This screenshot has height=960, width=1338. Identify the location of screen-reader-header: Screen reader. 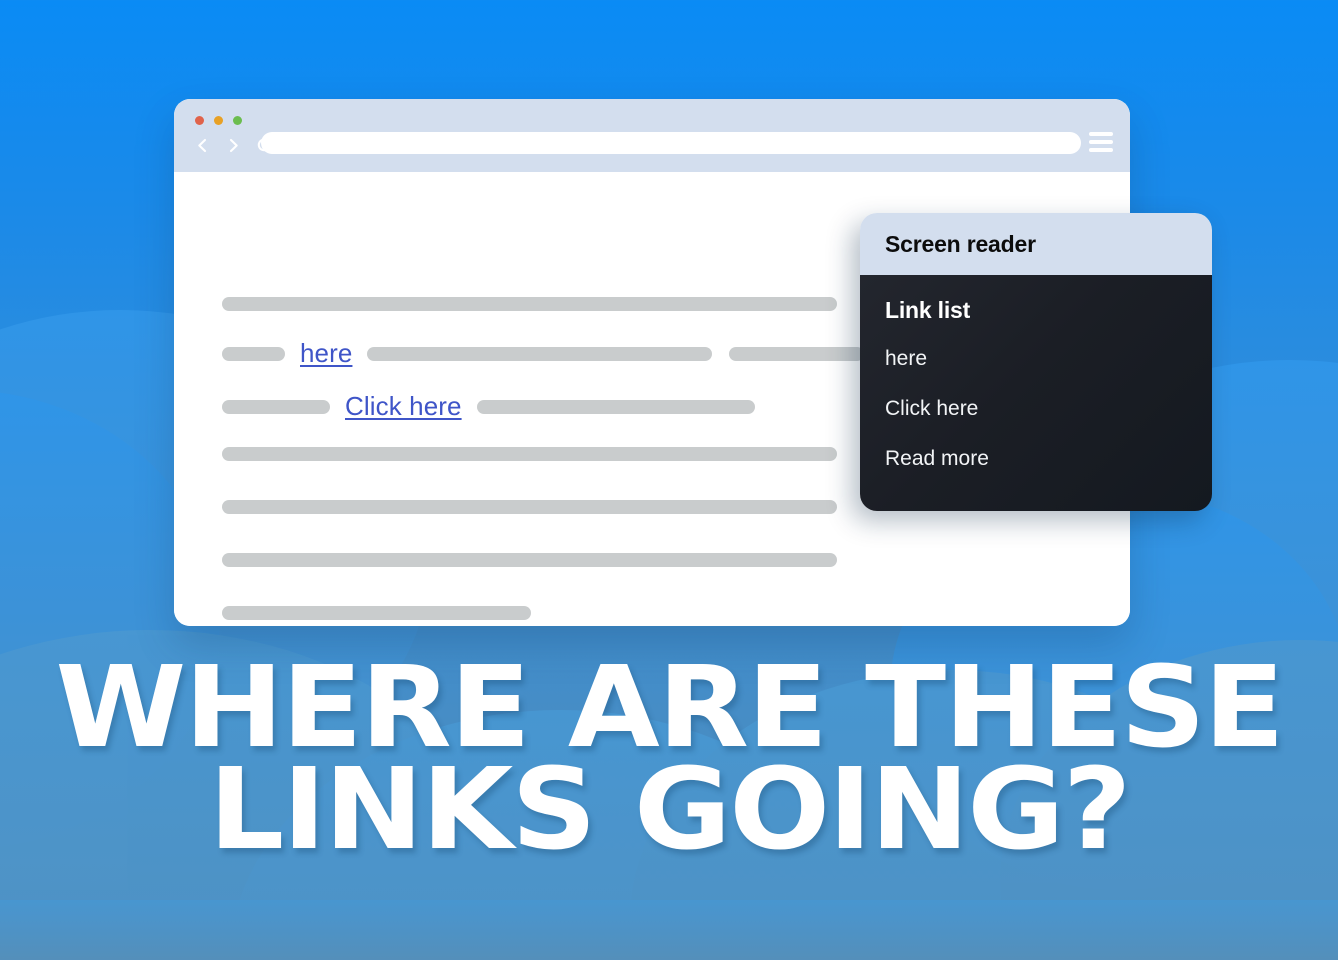
(1036, 244).